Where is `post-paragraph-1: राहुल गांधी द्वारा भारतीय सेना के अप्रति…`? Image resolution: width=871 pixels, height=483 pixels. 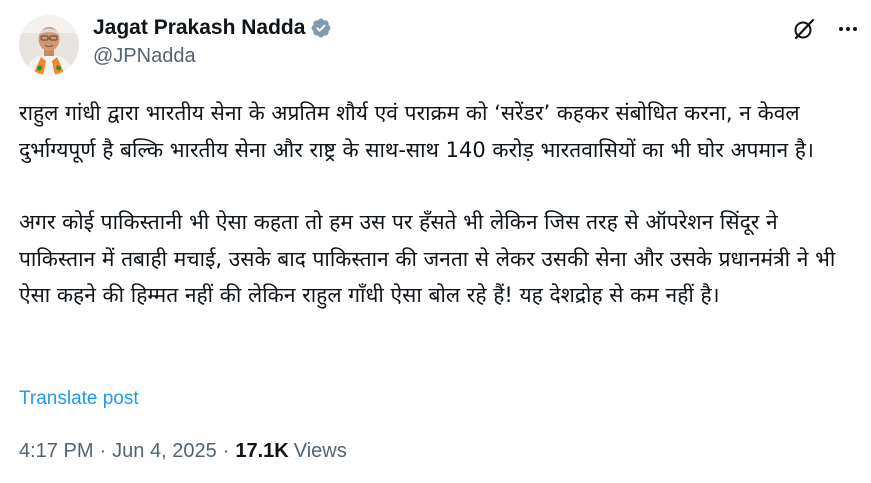 post-paragraph-1: राहुल गांधी द्वारा भारतीय सेना के अप्रति… is located at coordinates (416, 131).